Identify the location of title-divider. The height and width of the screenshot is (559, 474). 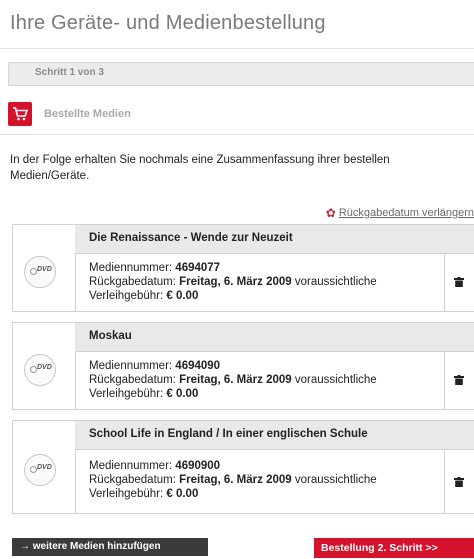
(237, 48).